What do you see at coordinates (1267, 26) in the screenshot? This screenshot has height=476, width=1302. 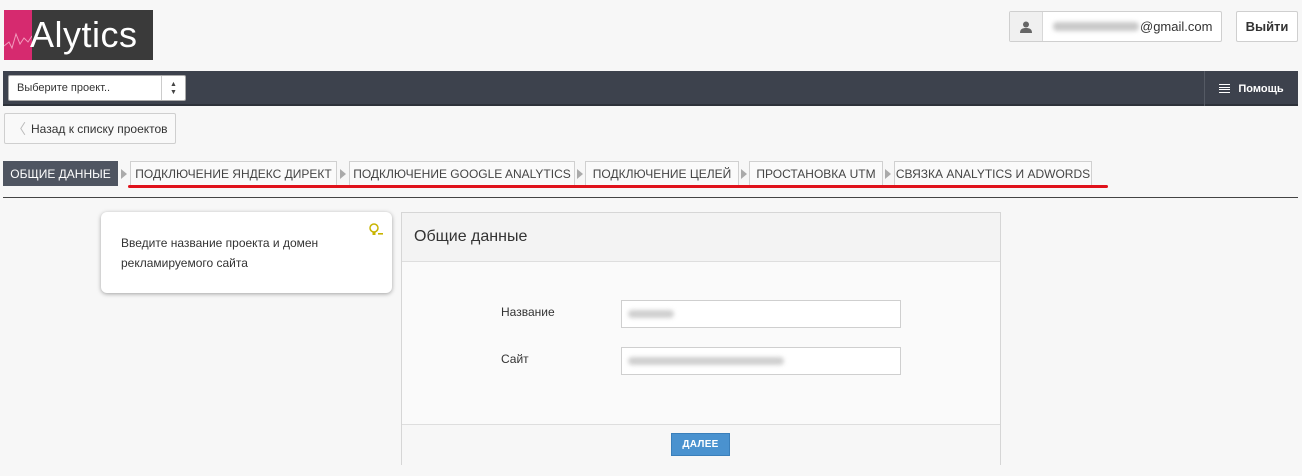 I see `logout-button: Выйти` at bounding box center [1267, 26].